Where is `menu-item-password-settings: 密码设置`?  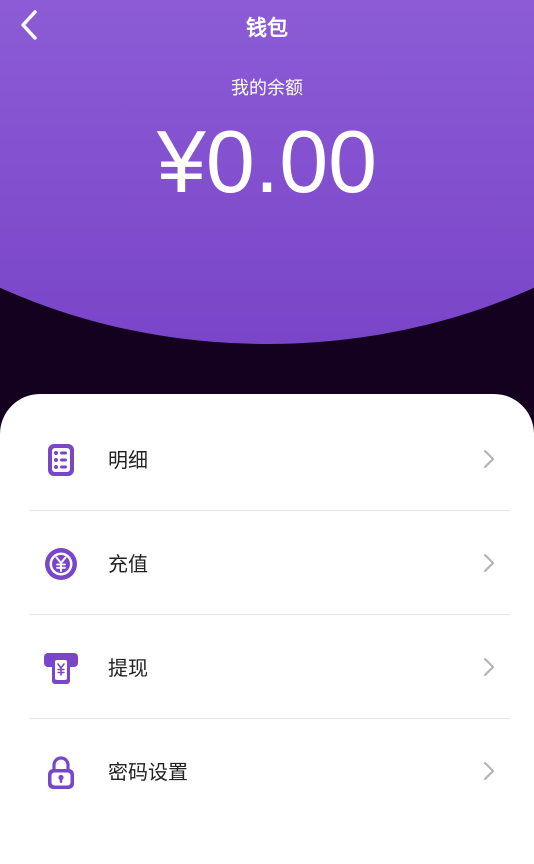 menu-item-password-settings: 密码设置 is located at coordinates (270, 772).